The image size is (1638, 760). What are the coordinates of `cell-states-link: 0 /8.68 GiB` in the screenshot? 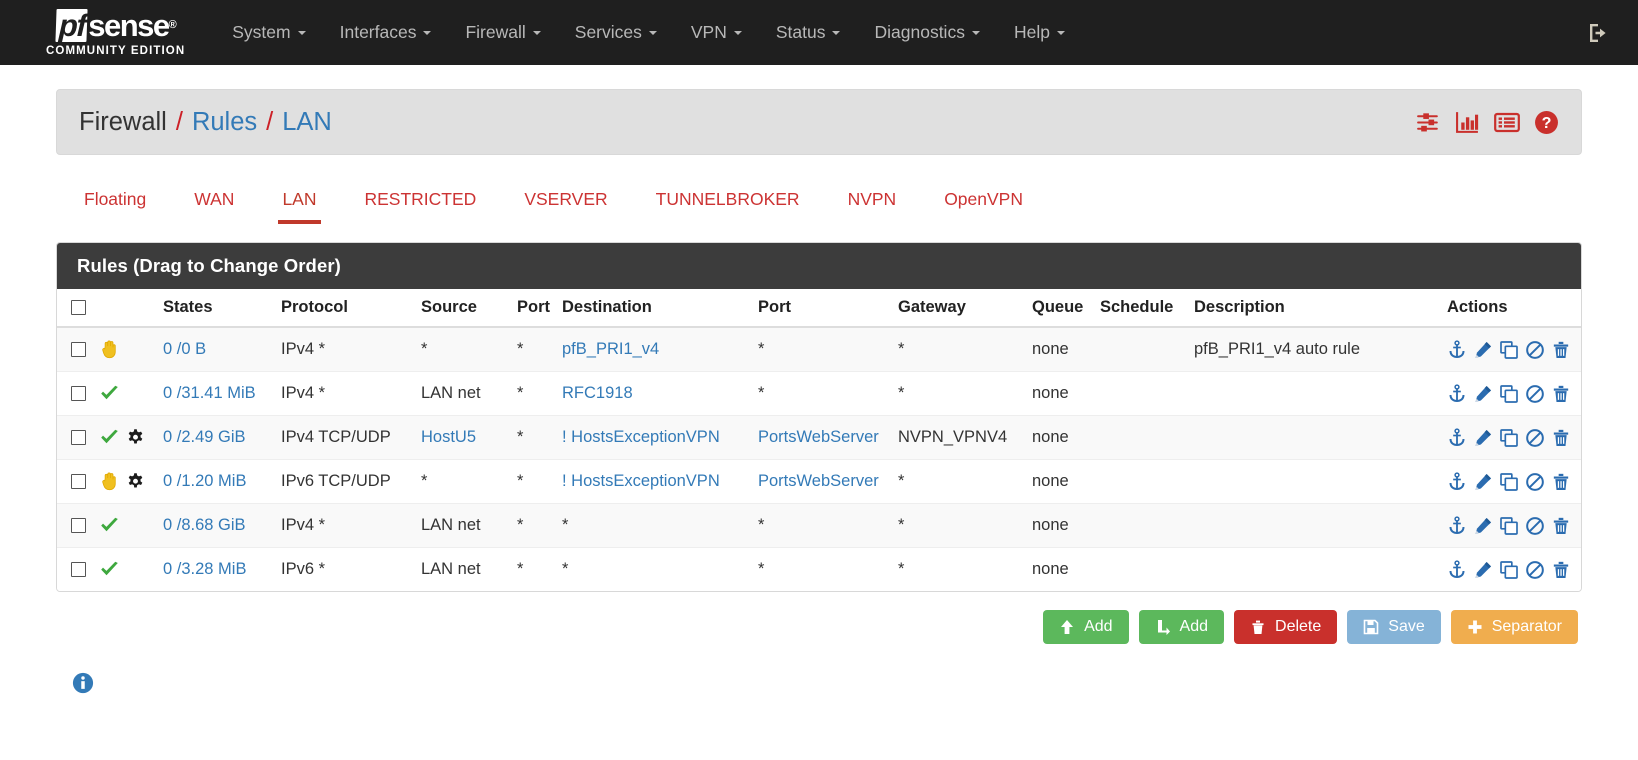 It's located at (204, 525).